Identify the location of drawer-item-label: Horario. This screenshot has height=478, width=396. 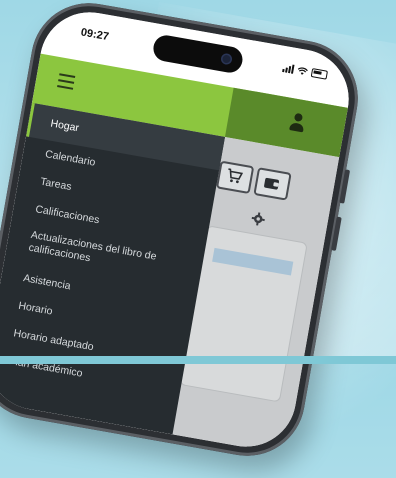
(35, 308).